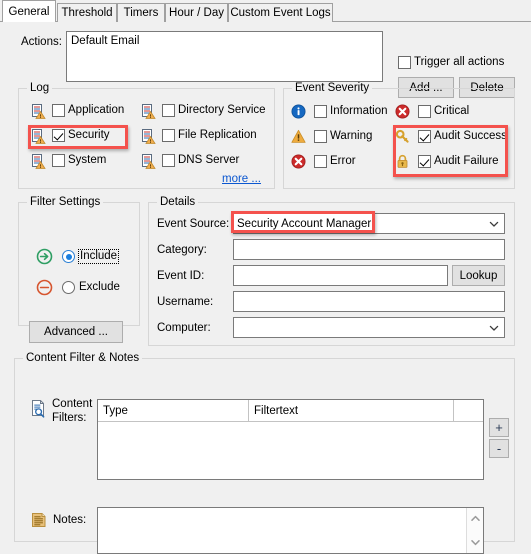  Describe the element at coordinates (351, 136) in the screenshot. I see `severity-warning-label: Warning` at that location.